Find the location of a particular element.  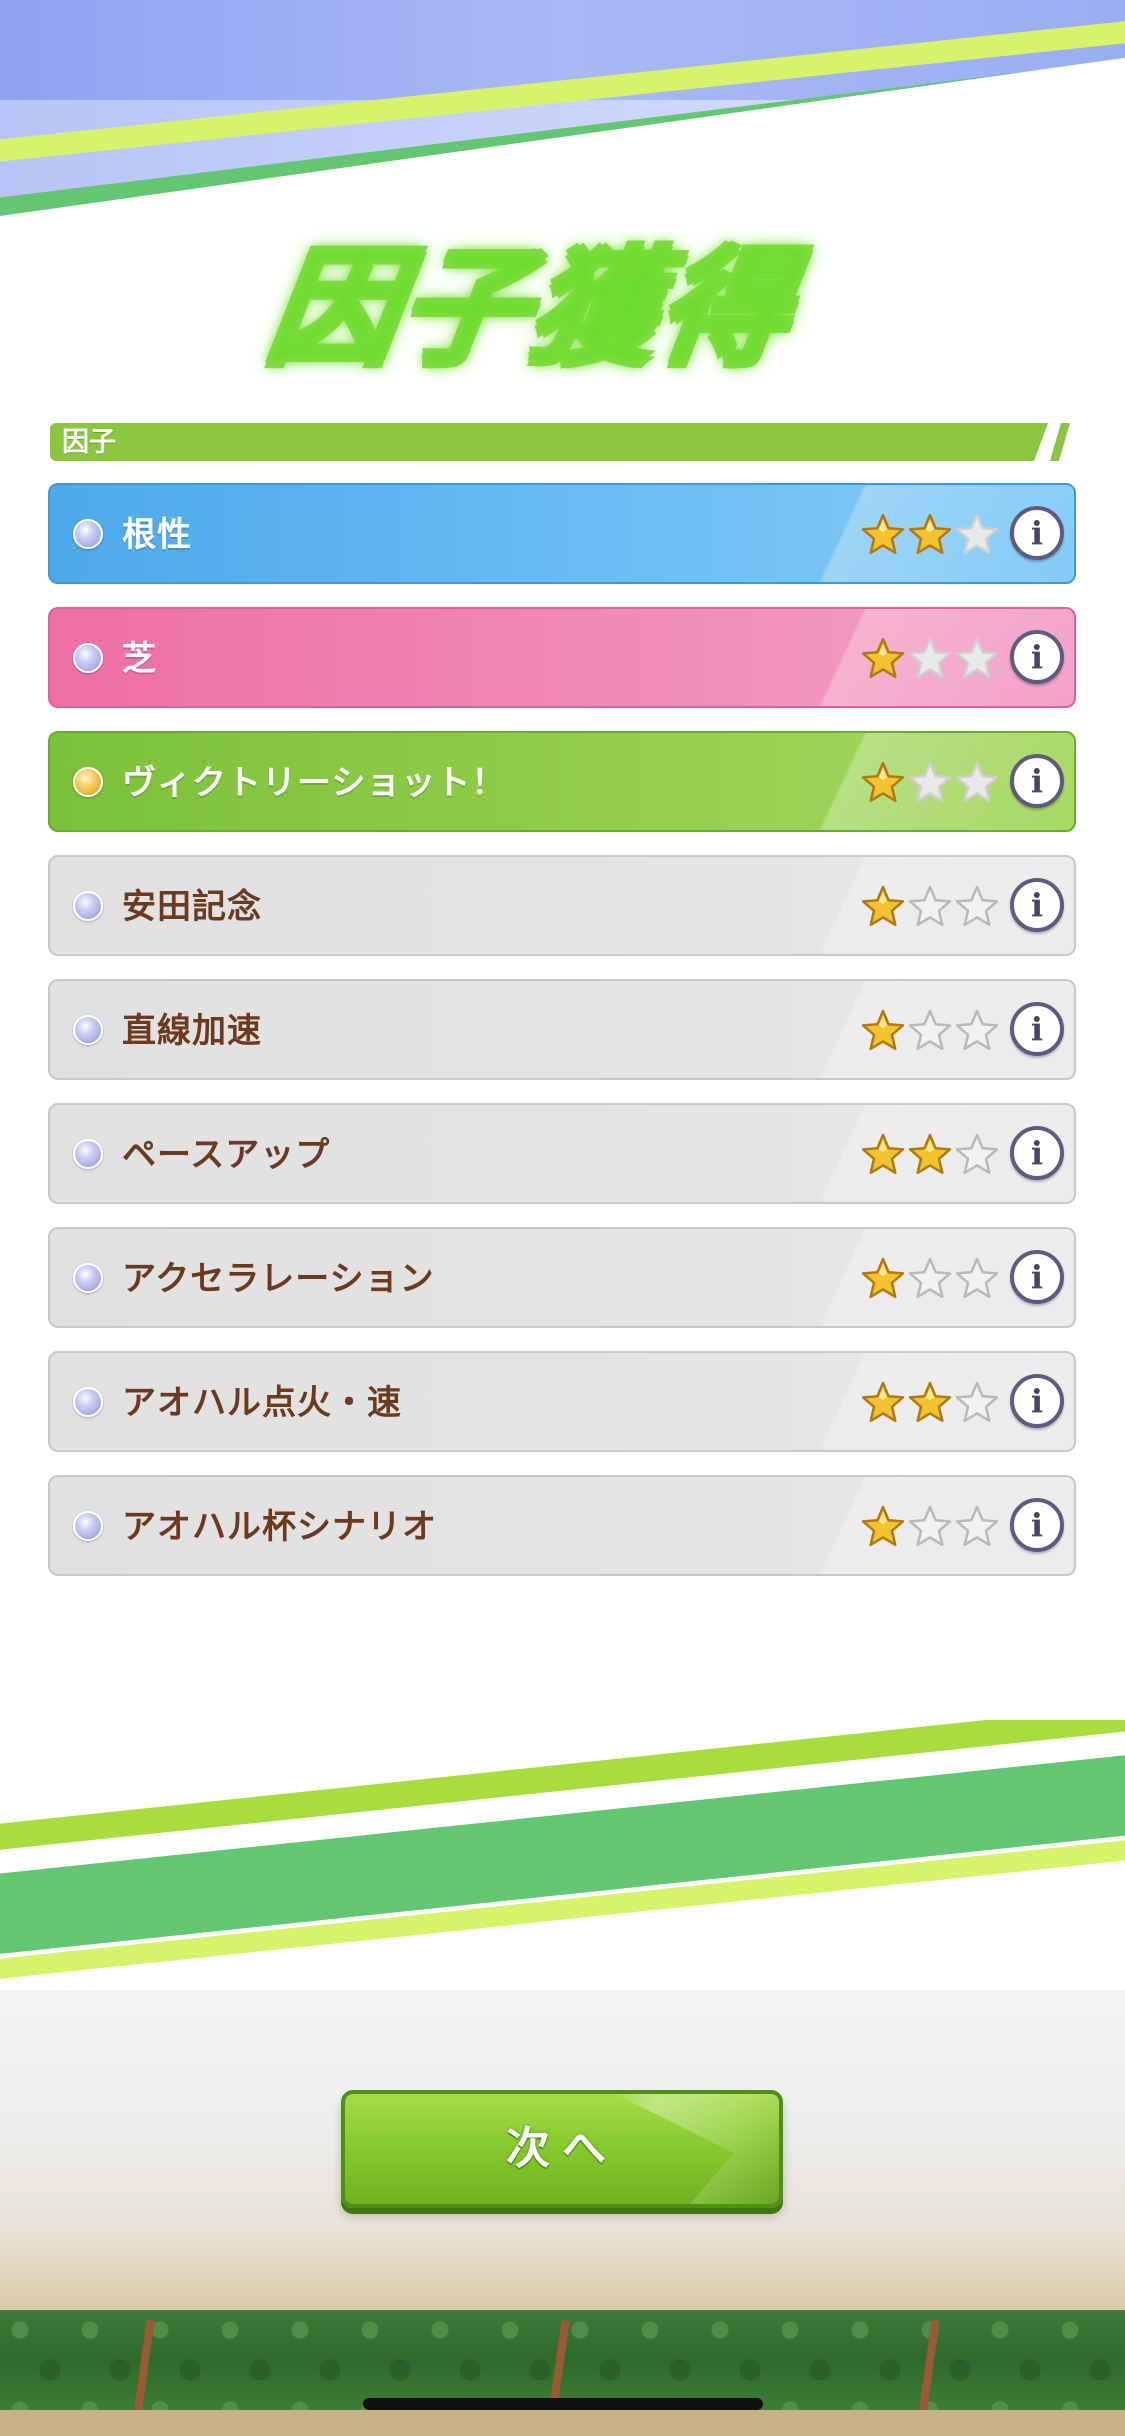

factor-name: 安田記念 is located at coordinates (192, 907).